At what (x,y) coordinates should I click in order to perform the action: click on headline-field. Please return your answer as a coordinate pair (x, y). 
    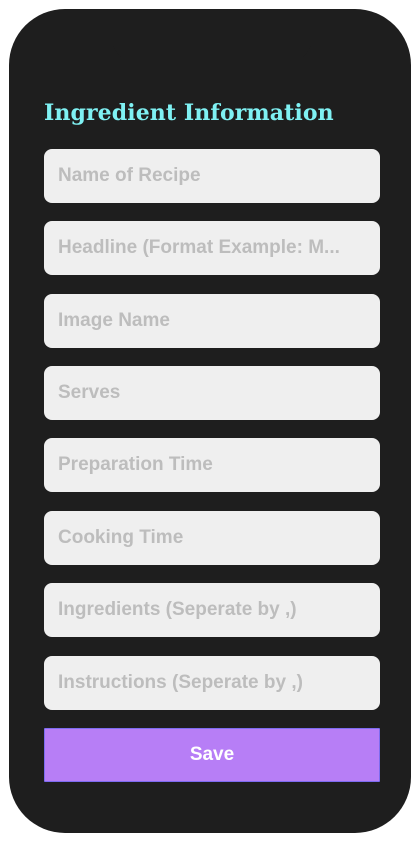
    Looking at the image, I should click on (212, 248).